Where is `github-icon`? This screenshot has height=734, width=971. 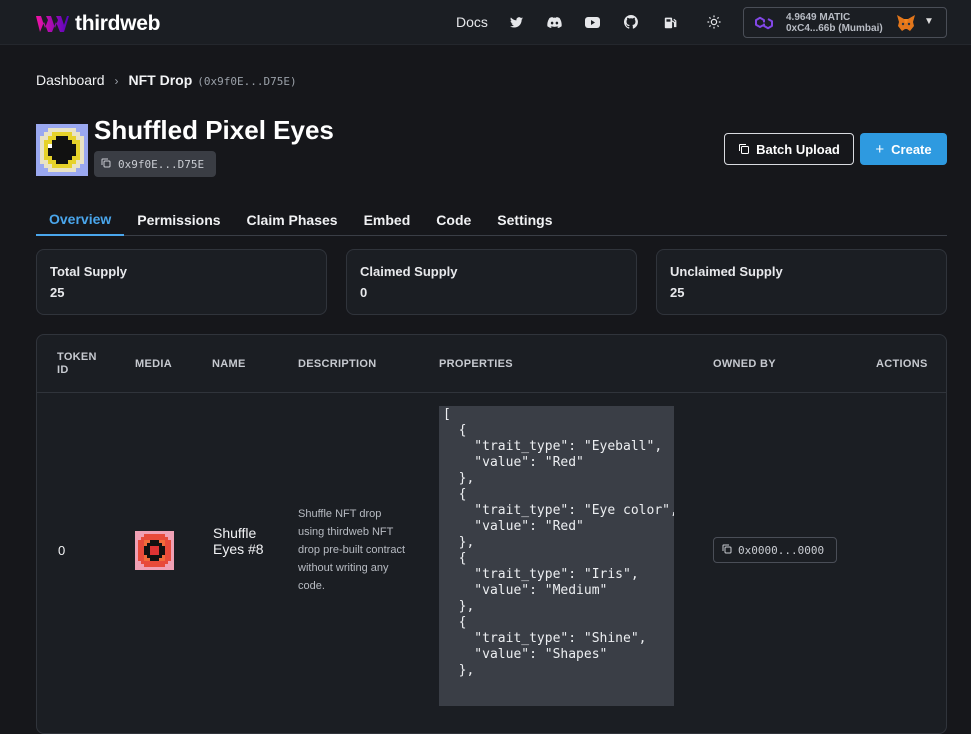
github-icon is located at coordinates (631, 22).